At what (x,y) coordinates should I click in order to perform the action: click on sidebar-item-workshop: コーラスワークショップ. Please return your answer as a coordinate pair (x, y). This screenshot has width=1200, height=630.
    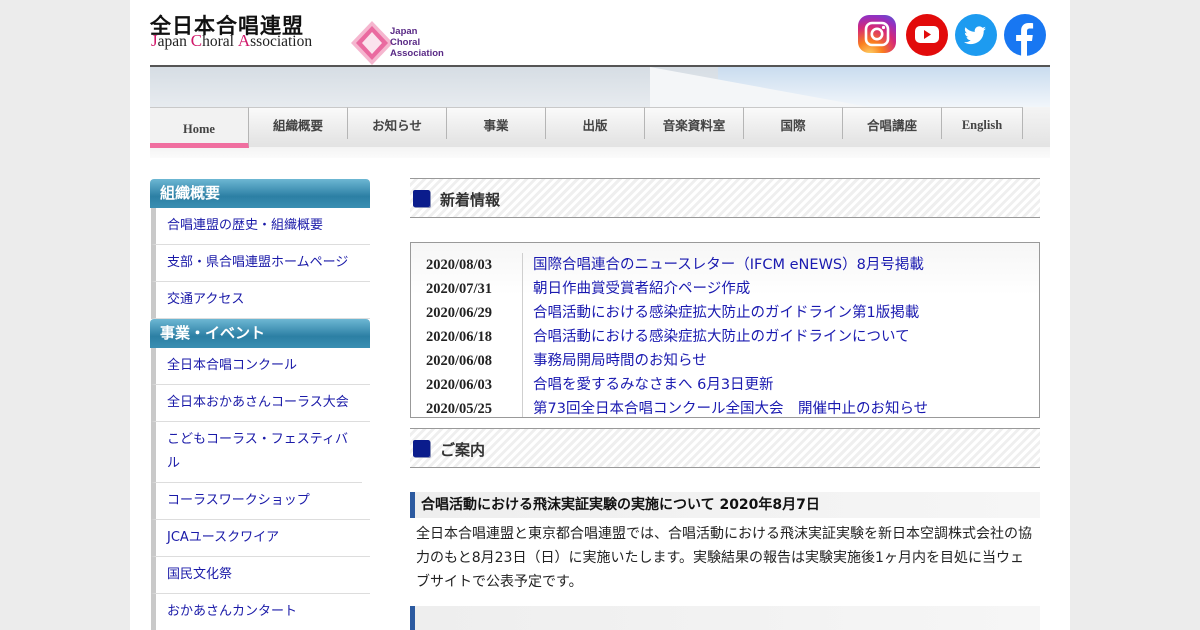
    Looking at the image, I should click on (260, 501).